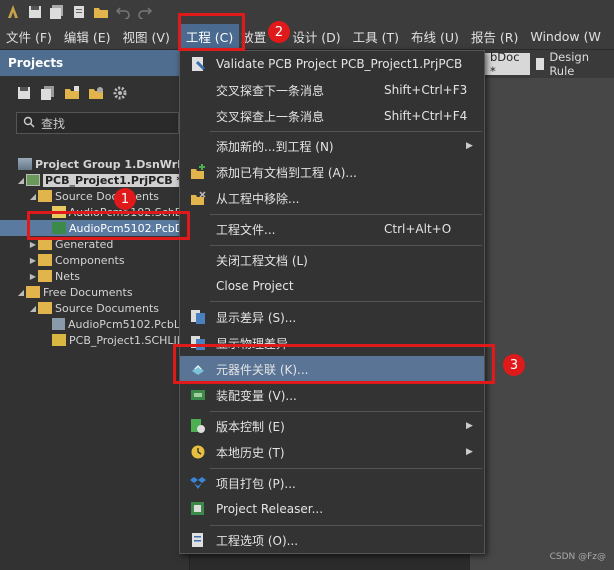  Describe the element at coordinates (95, 276) in the screenshot. I see `tree-item-nets: ▶ Nets` at that location.